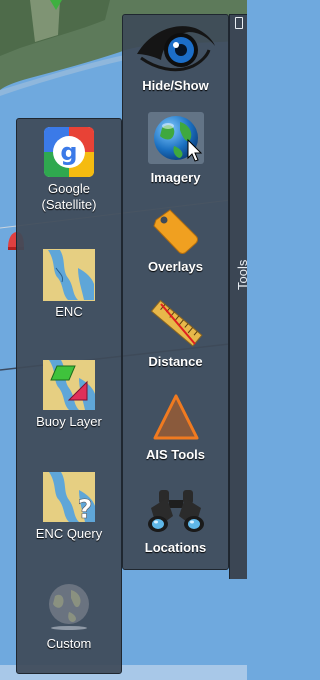 This screenshot has height=680, width=320. I want to click on enc-query-button: ? ENC Query, so click(69, 506).